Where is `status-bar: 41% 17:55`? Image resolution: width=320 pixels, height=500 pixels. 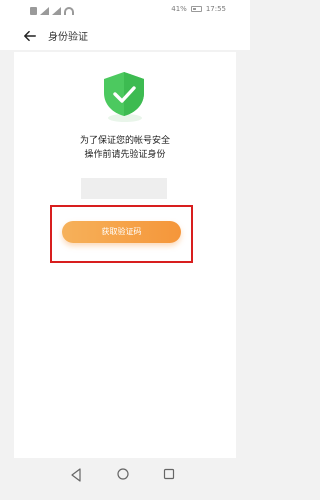
status-bar: 41% 17:55 is located at coordinates (125, 11).